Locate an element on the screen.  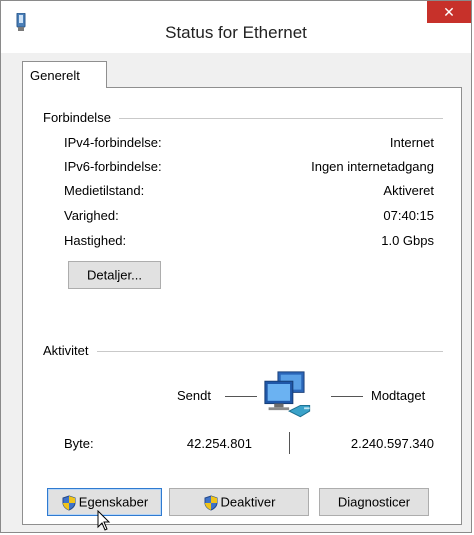
title-bar: Status for Ethernet ✕ is located at coordinates (236, 27).